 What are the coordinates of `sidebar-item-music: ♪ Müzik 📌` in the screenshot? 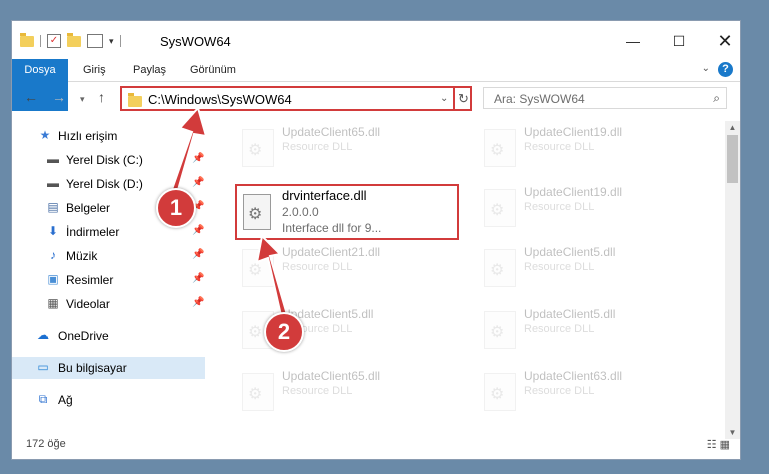 It's located at (108, 256).